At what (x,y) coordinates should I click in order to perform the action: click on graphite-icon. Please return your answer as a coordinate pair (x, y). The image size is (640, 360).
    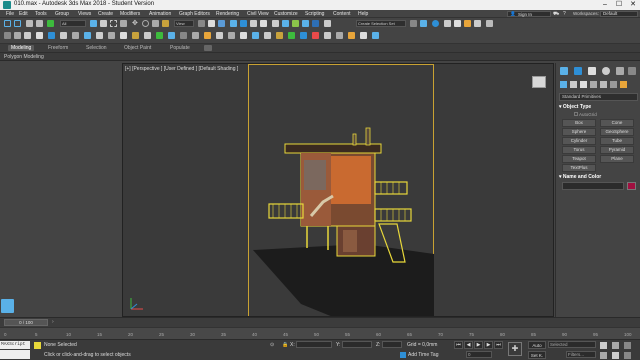
    Looking at the image, I should click on (99, 35).